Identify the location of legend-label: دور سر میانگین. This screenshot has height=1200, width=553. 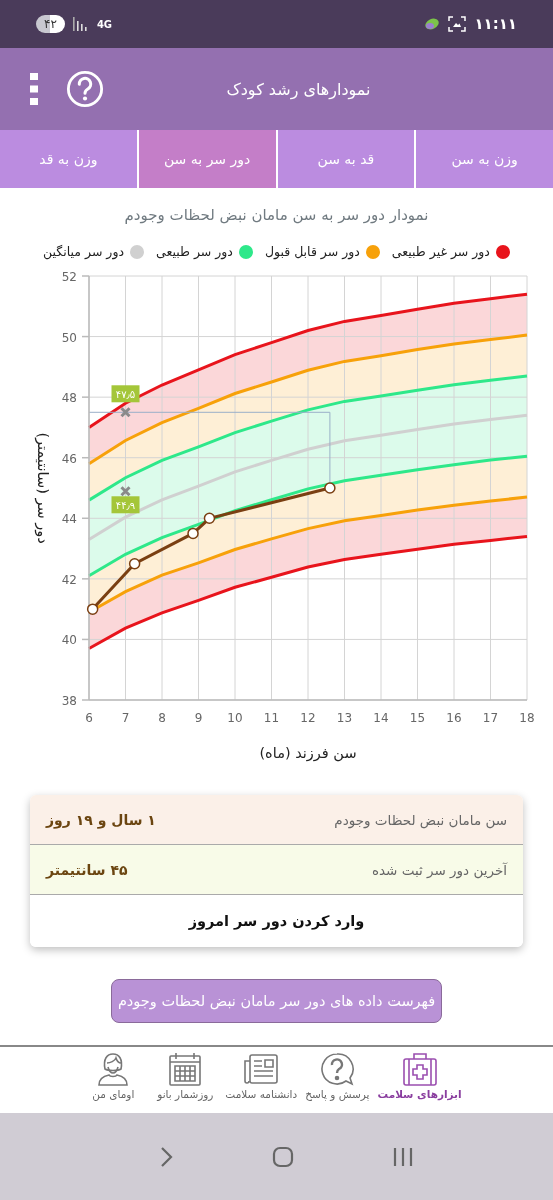
(83, 251).